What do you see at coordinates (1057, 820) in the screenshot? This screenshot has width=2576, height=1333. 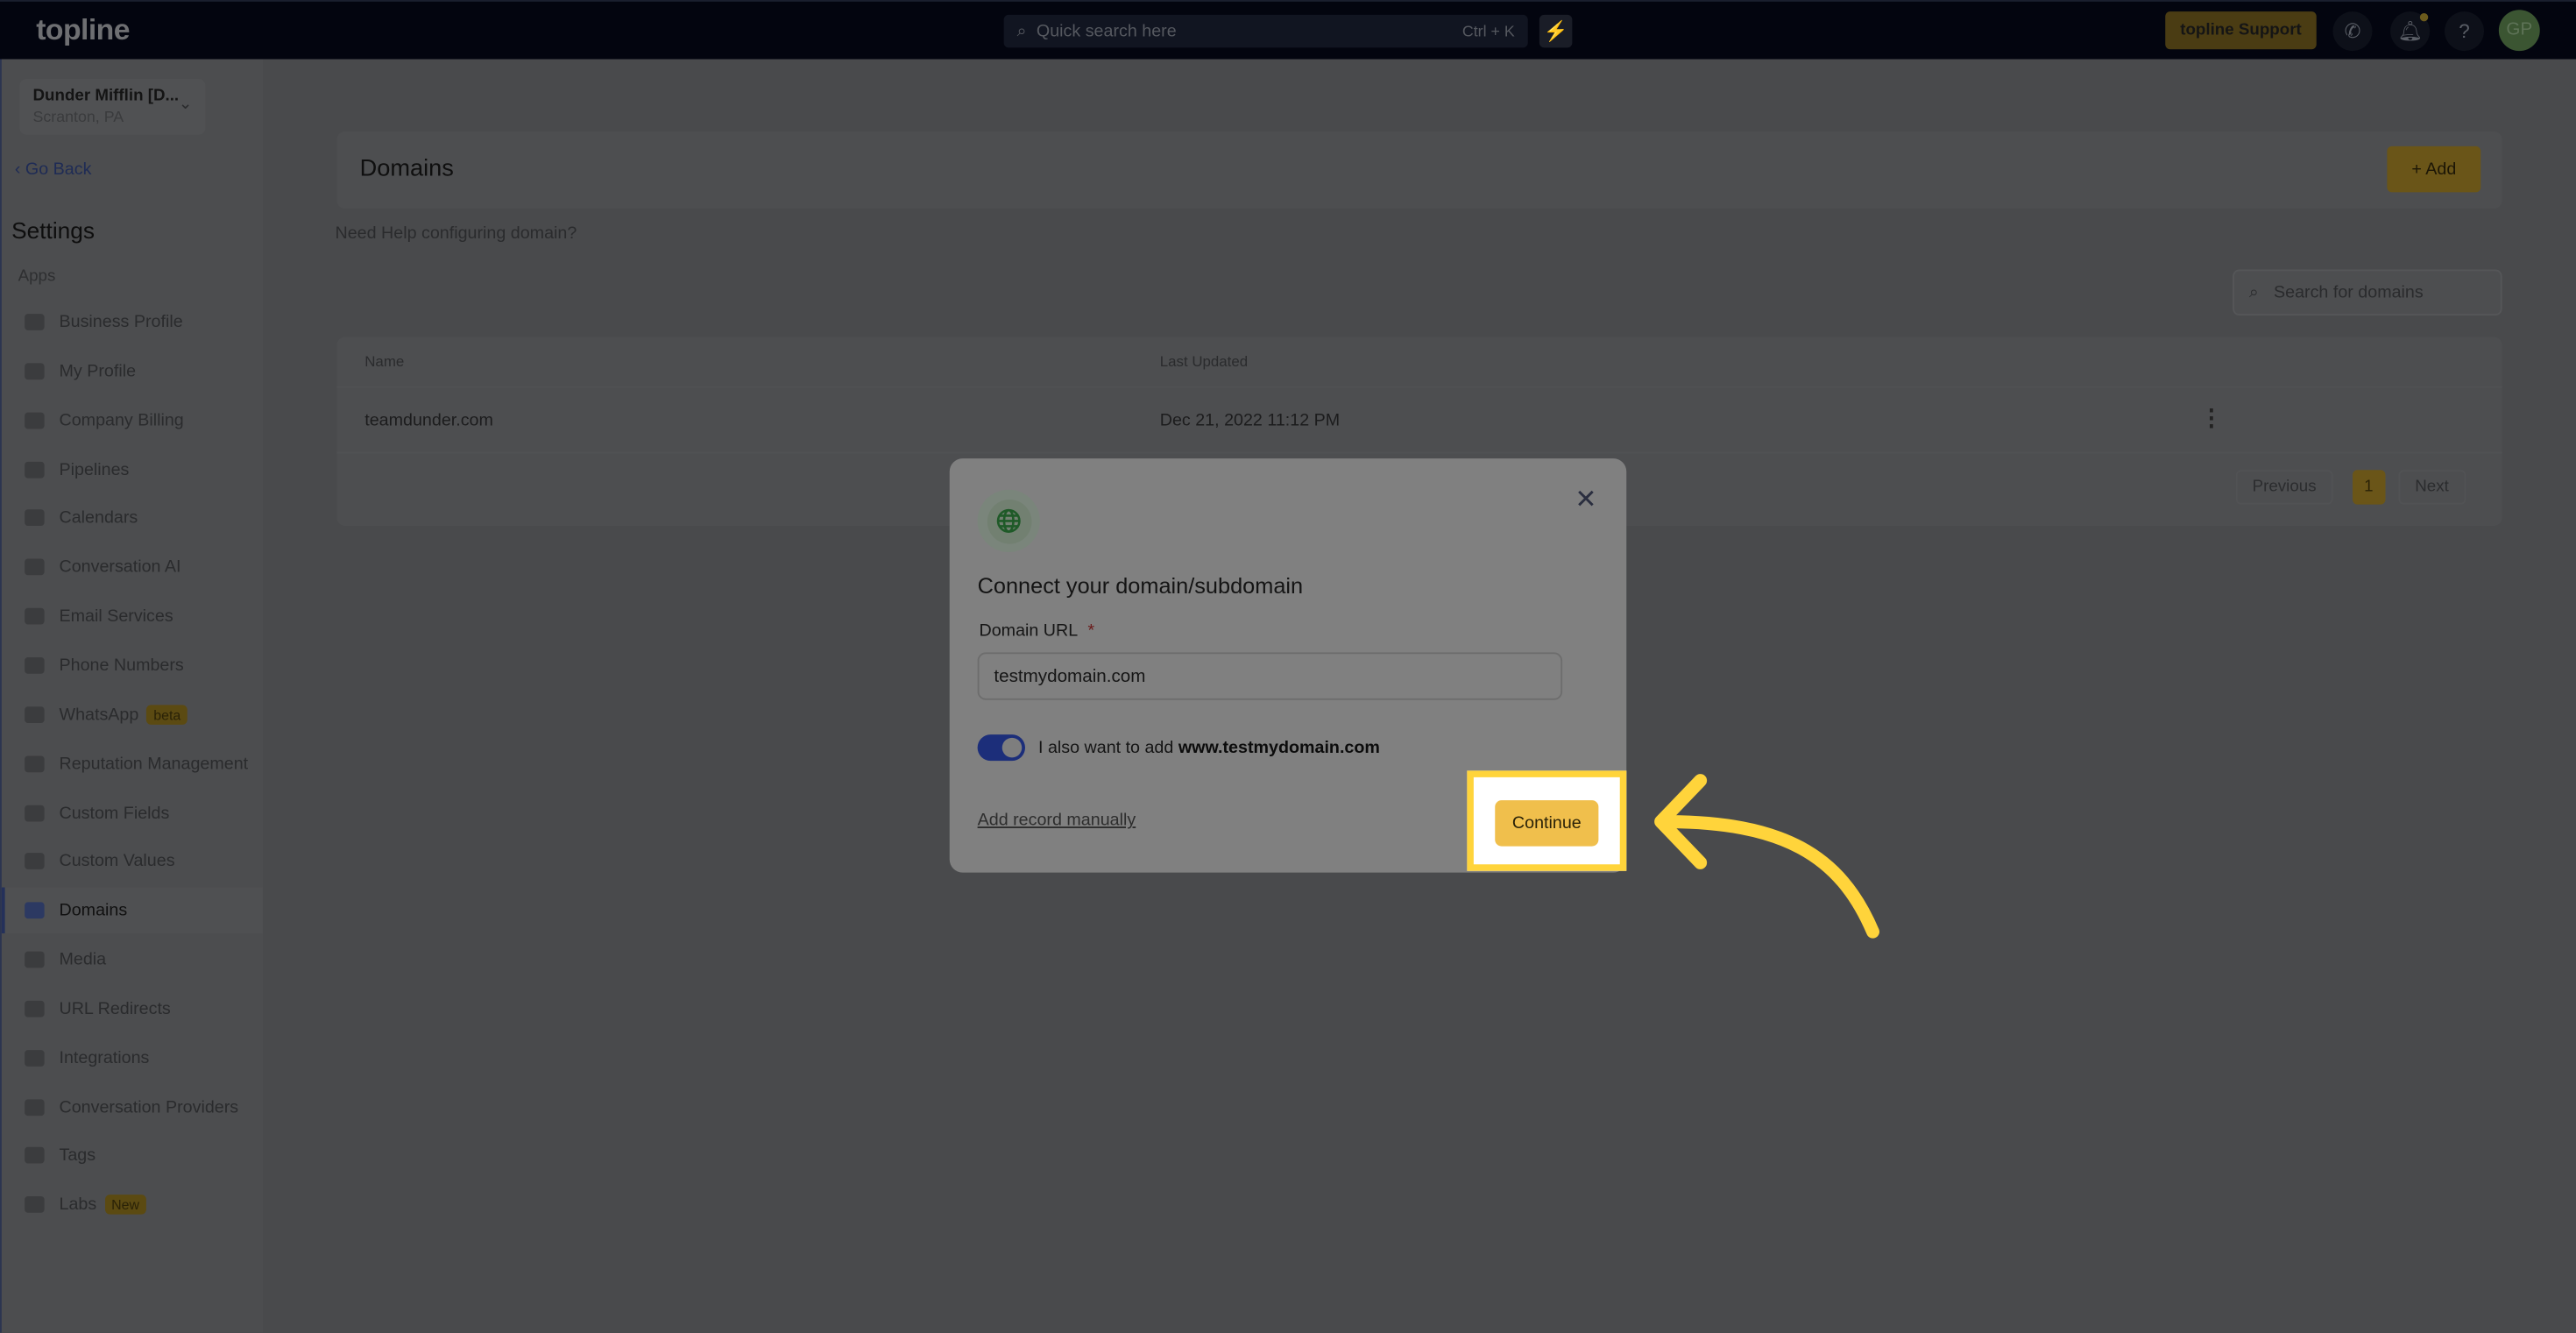 I see `add-record-manually-link: Add record manually` at bounding box center [1057, 820].